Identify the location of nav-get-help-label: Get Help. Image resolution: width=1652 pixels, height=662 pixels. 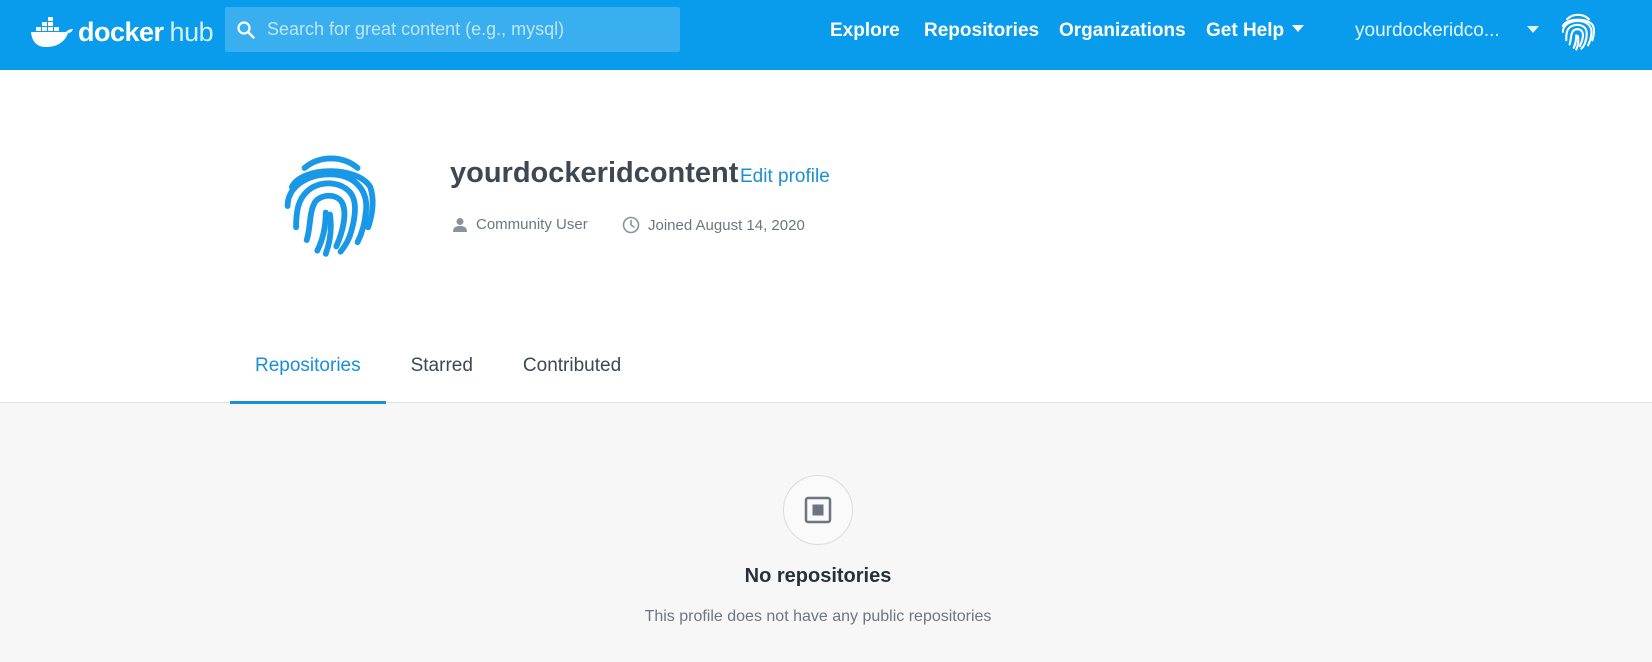
(1245, 30).